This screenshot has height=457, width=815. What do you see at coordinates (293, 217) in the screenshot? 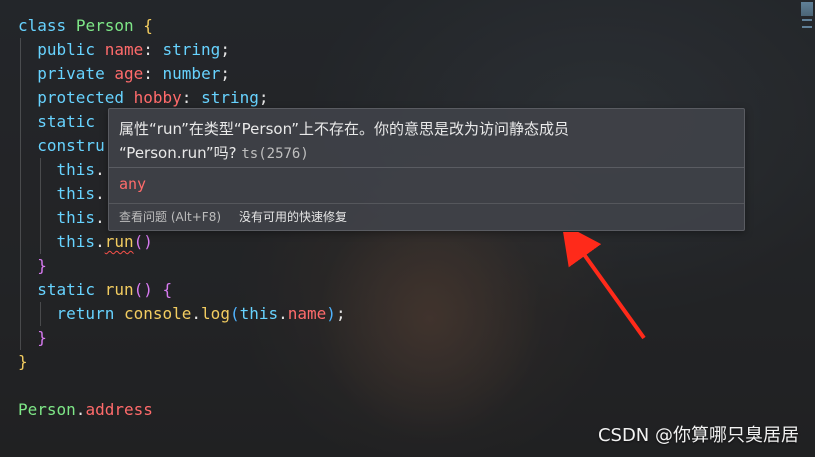
I see `no-quick-fix-label: 没有可用的快速修复` at bounding box center [293, 217].